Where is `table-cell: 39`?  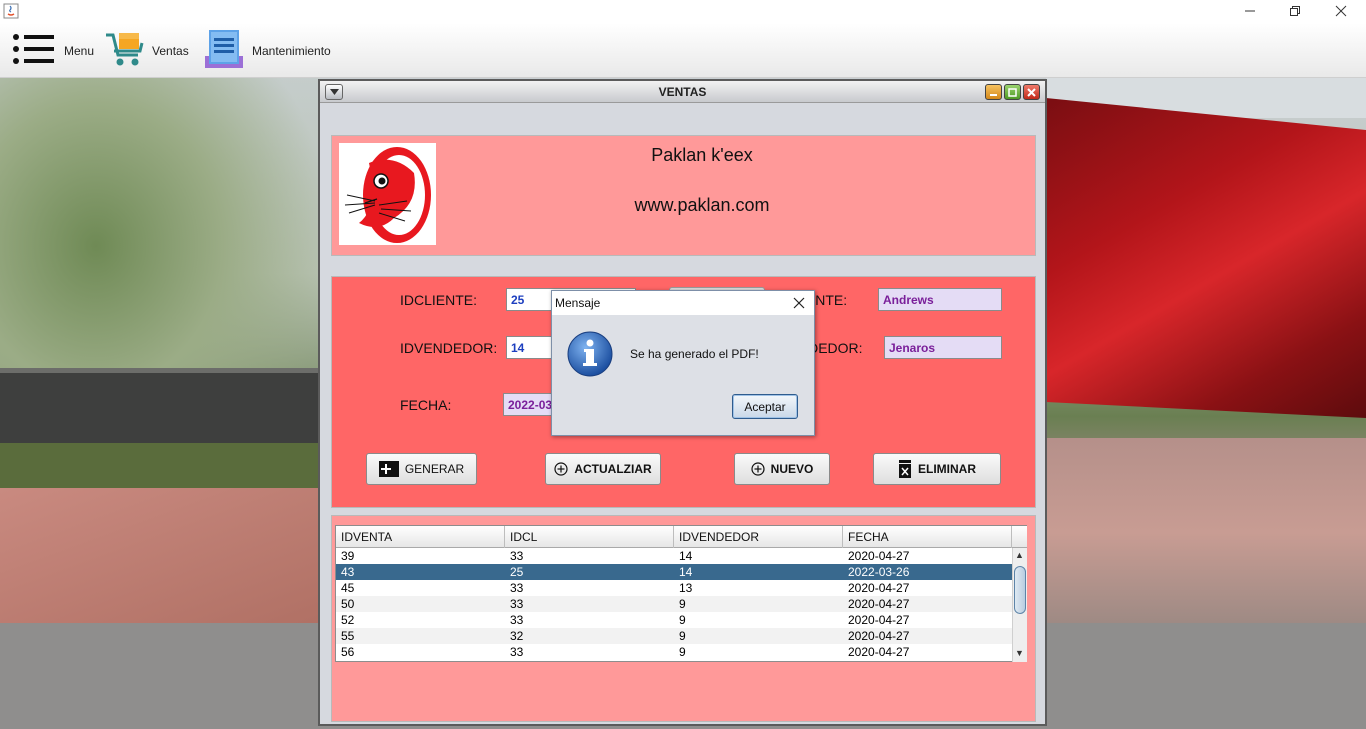
table-cell: 39 is located at coordinates (348, 556).